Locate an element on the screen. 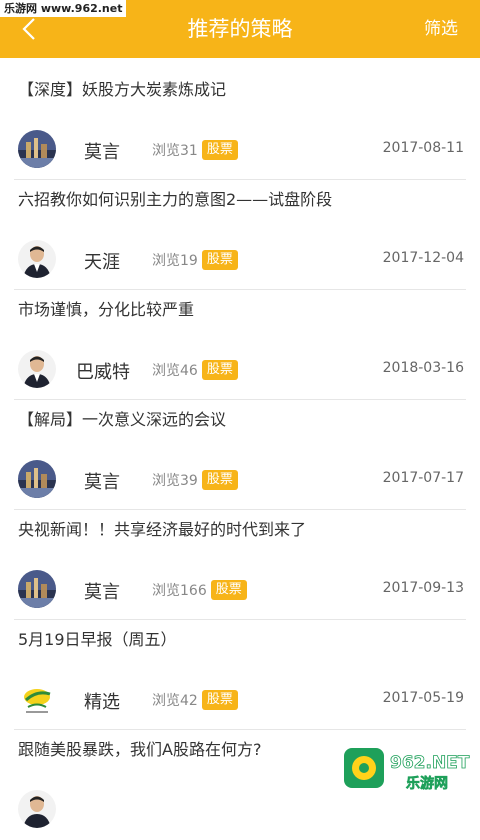 The width and height of the screenshot is (480, 840). view-count: 浏览42 股票 is located at coordinates (195, 700).